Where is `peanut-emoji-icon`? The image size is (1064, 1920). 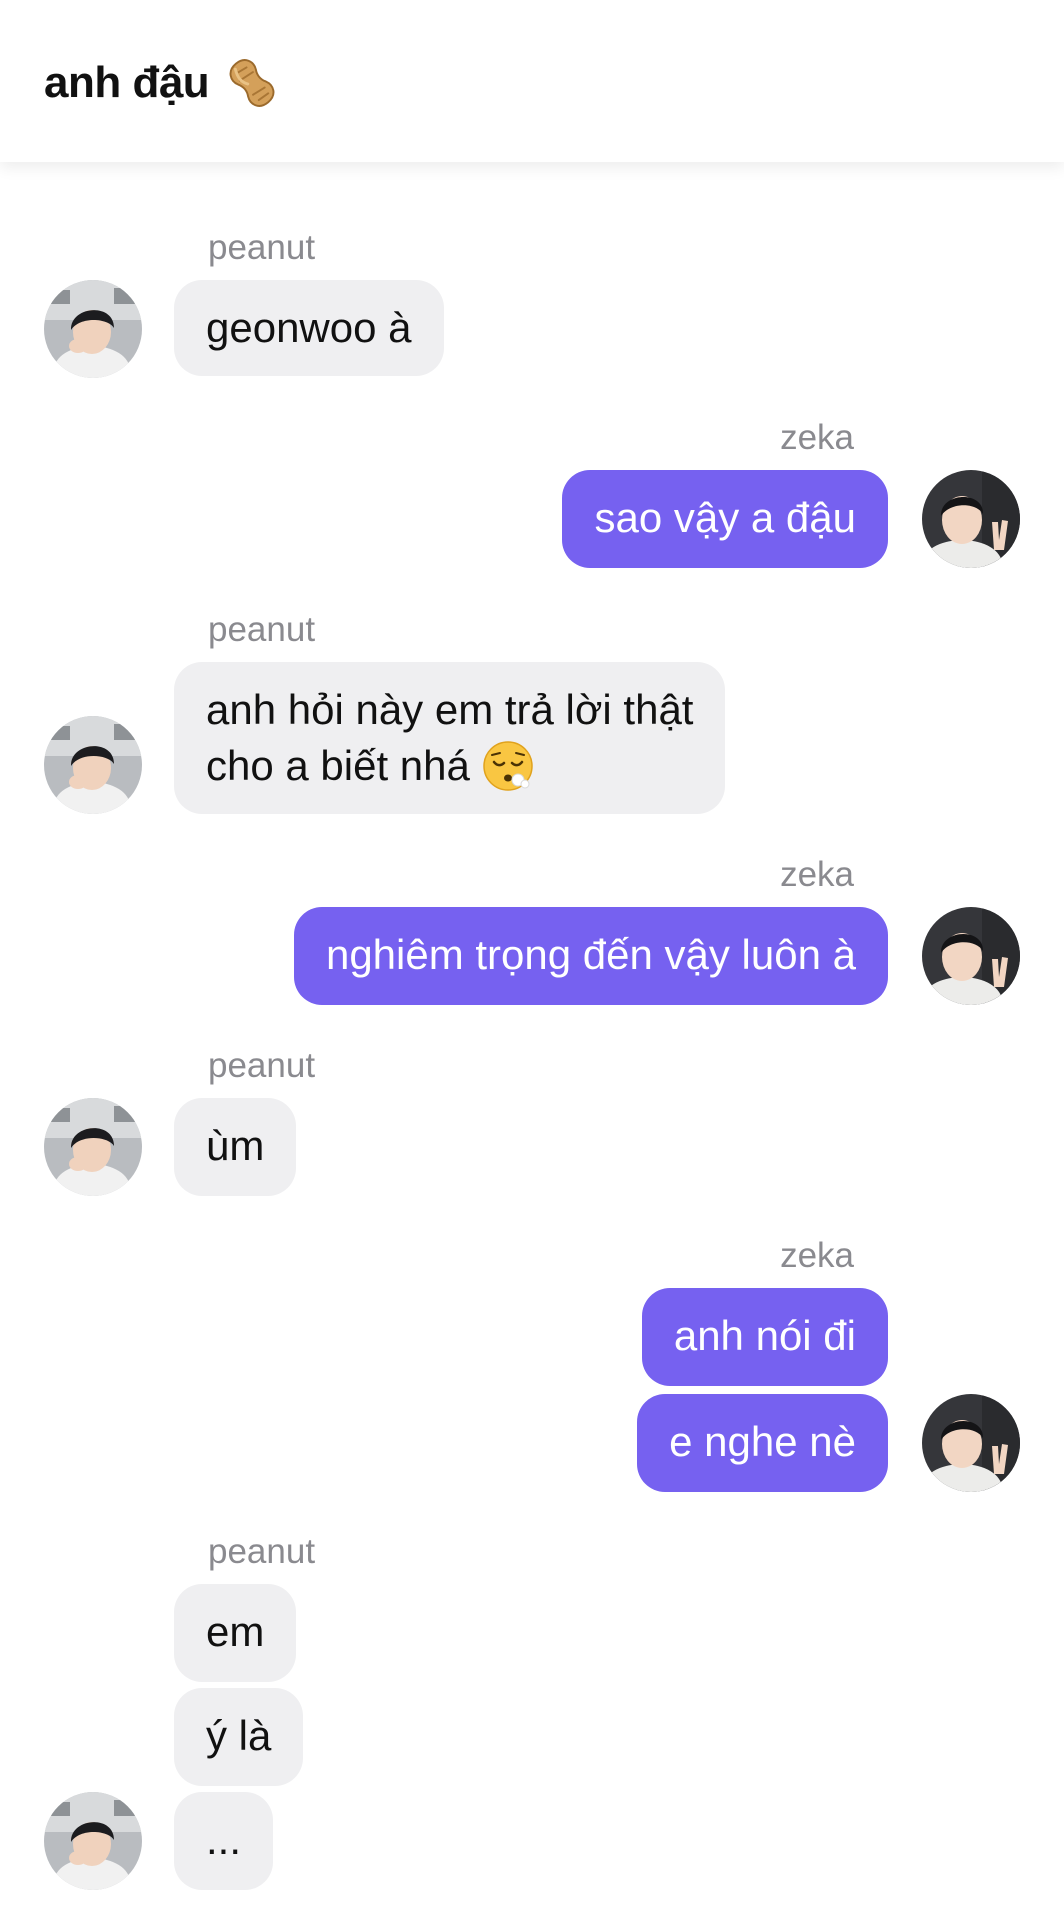 peanut-emoji-icon is located at coordinates (252, 83).